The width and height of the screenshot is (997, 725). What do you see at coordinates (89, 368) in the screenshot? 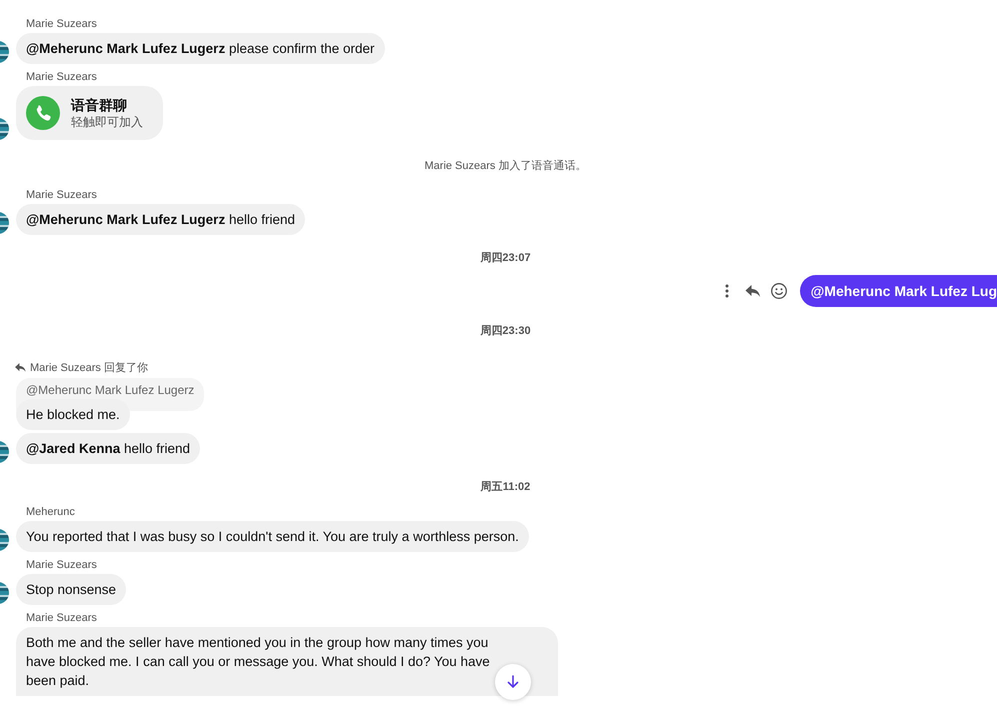
I see `reply-header: Marie Suzears 回复了你` at bounding box center [89, 368].